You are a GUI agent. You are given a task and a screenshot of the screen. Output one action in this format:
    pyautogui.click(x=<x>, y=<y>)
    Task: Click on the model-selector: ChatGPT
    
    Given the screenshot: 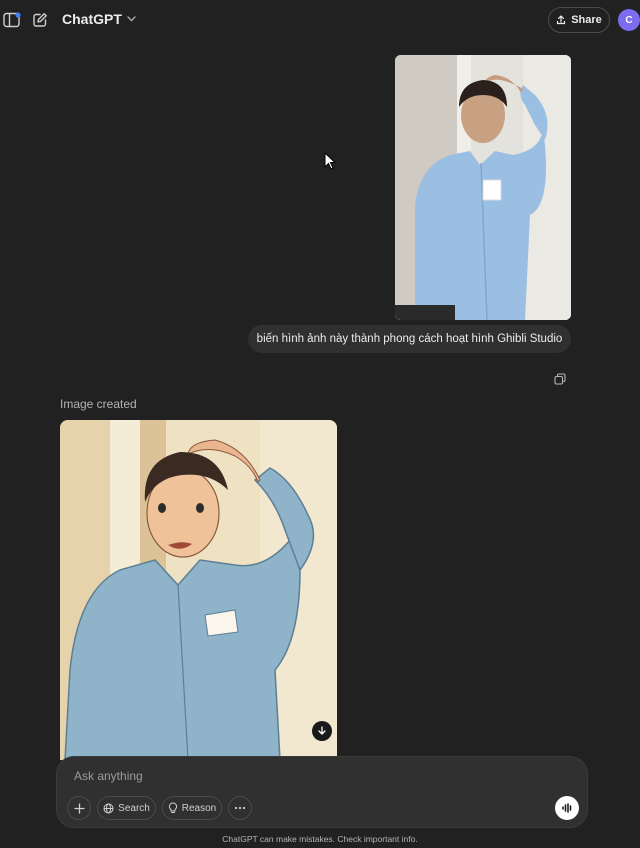 What is the action you would take?
    pyautogui.click(x=99, y=19)
    